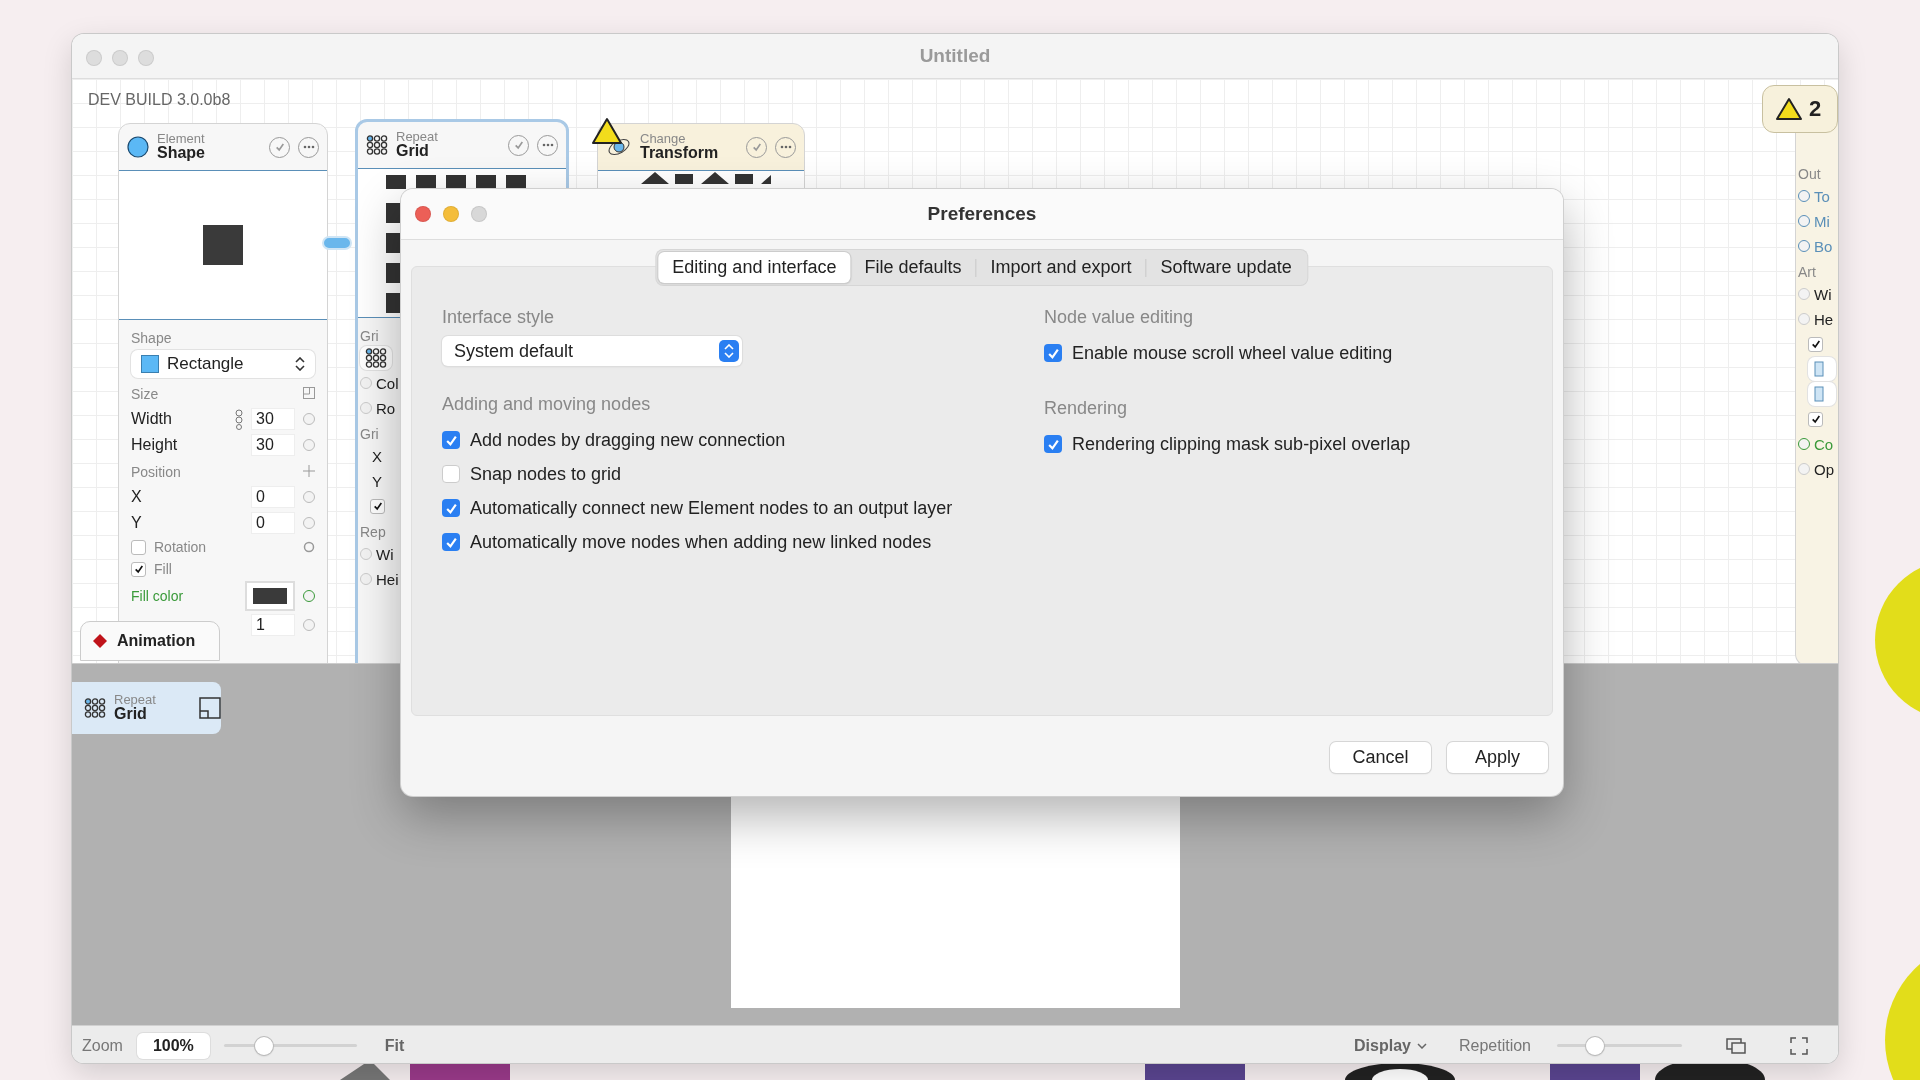 The height and width of the screenshot is (1080, 1920). I want to click on repeat-type-select, so click(376, 358).